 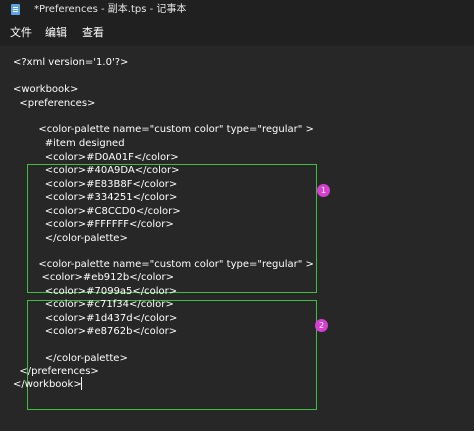 I want to click on code-line: <workbook>, so click(x=46, y=89).